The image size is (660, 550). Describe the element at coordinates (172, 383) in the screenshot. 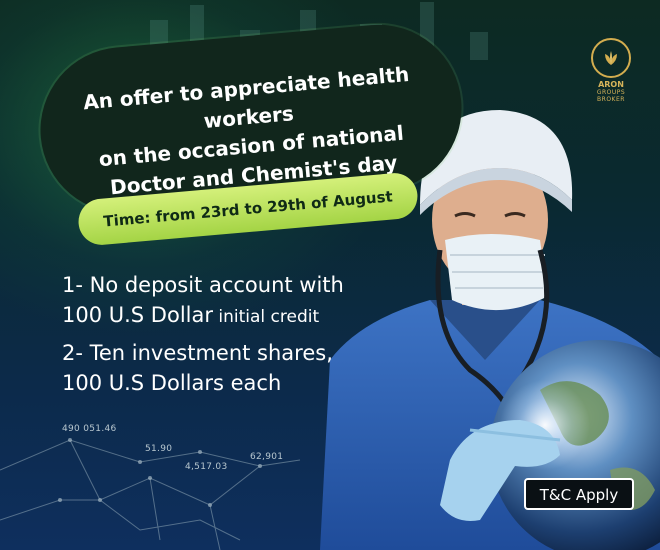

I see `benefit-2-line2: 100 U.S Dollars each` at that location.